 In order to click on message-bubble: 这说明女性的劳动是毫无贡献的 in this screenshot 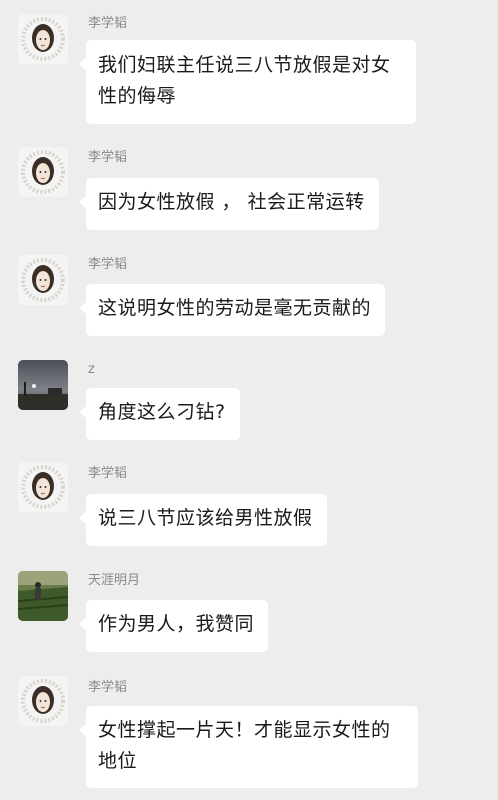, I will do `click(232, 310)`.